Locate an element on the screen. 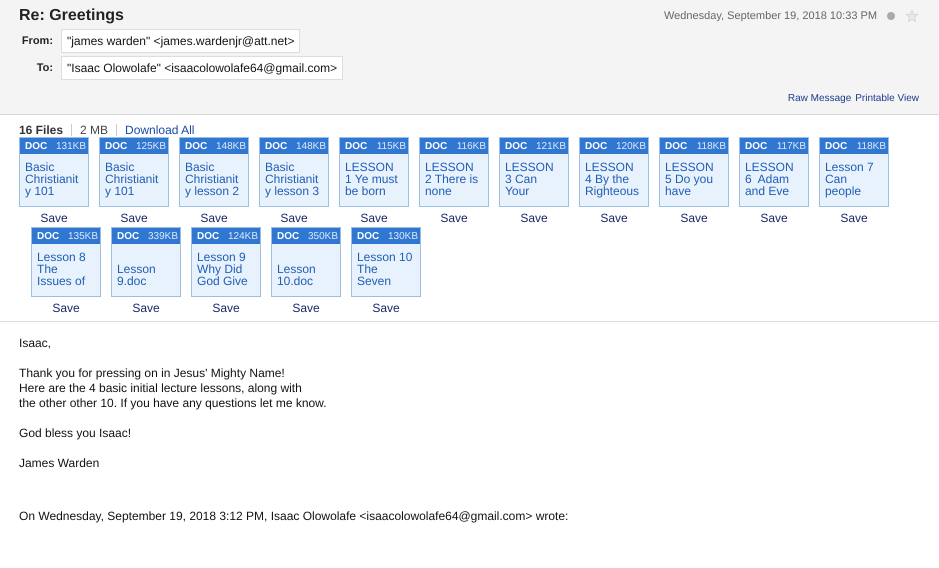 This screenshot has height=568, width=939. header-link: Raw Message is located at coordinates (820, 98).